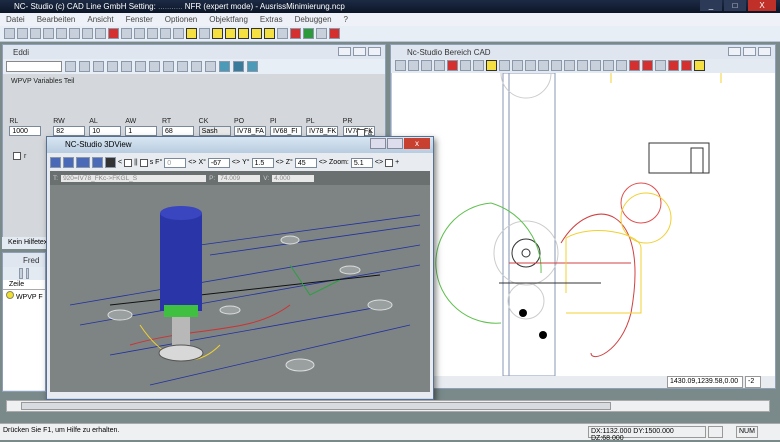  What do you see at coordinates (141, 131) in the screenshot?
I see `field-input-aw: 1` at bounding box center [141, 131].